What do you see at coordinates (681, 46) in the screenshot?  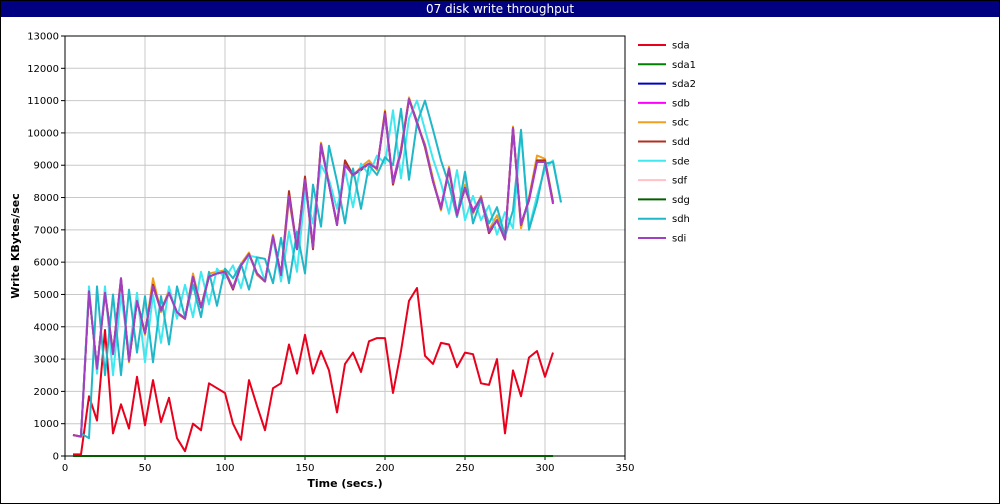 I see `legend-label-sda: sda` at bounding box center [681, 46].